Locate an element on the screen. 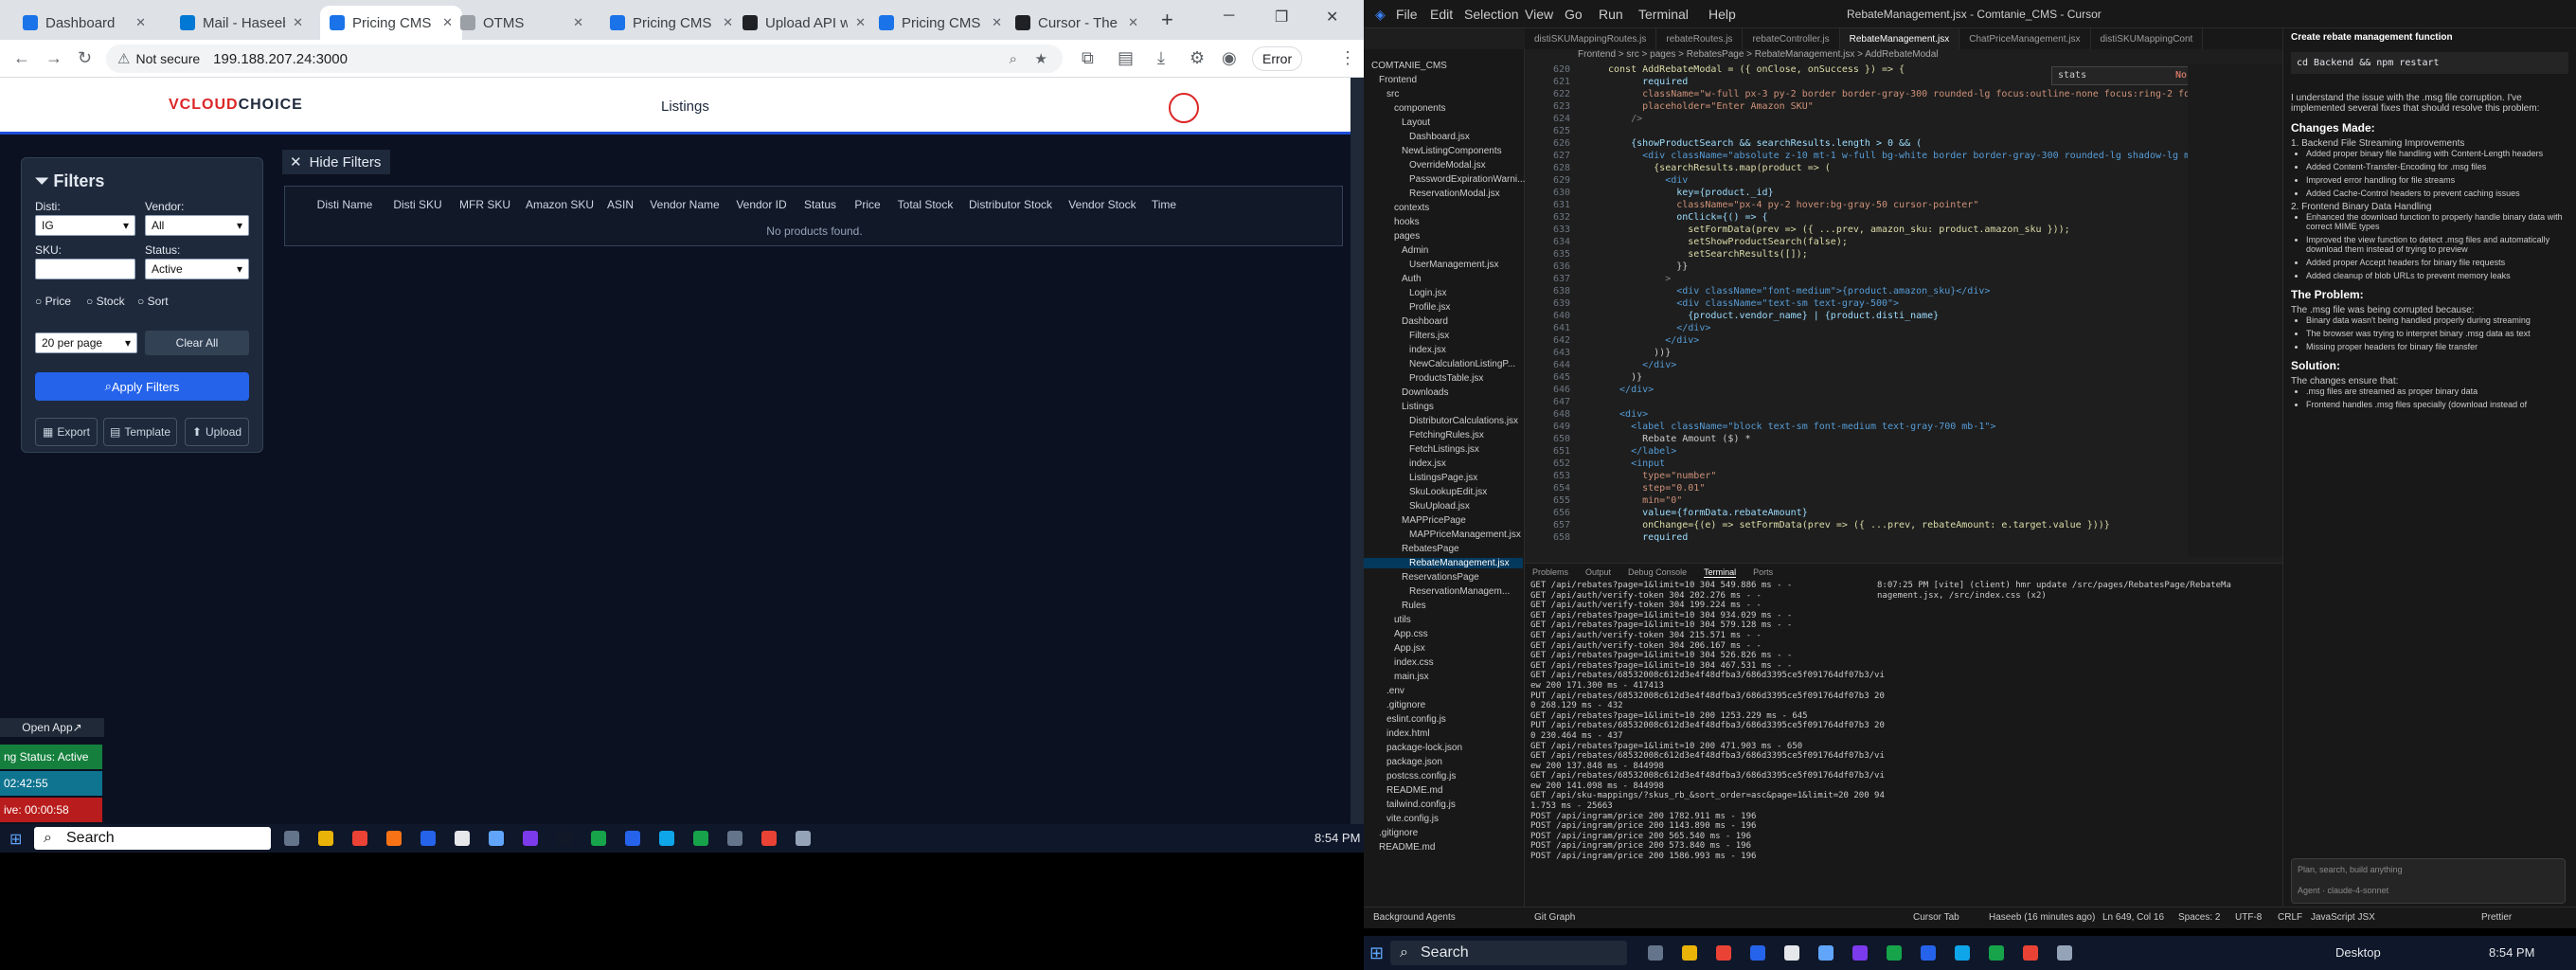 Image resolution: width=2576 pixels, height=970 pixels. profile-error-badge: Error is located at coordinates (1277, 58).